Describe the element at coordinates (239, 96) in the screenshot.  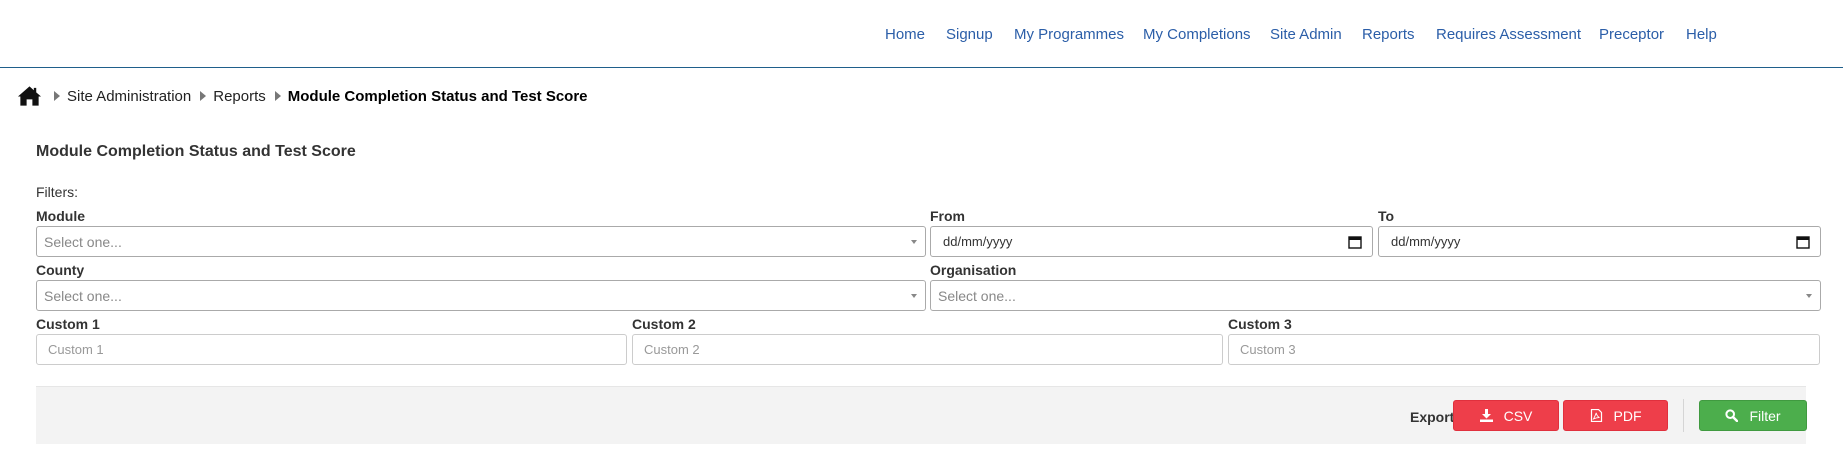
I see `breadcrumb-reports: Reports` at that location.